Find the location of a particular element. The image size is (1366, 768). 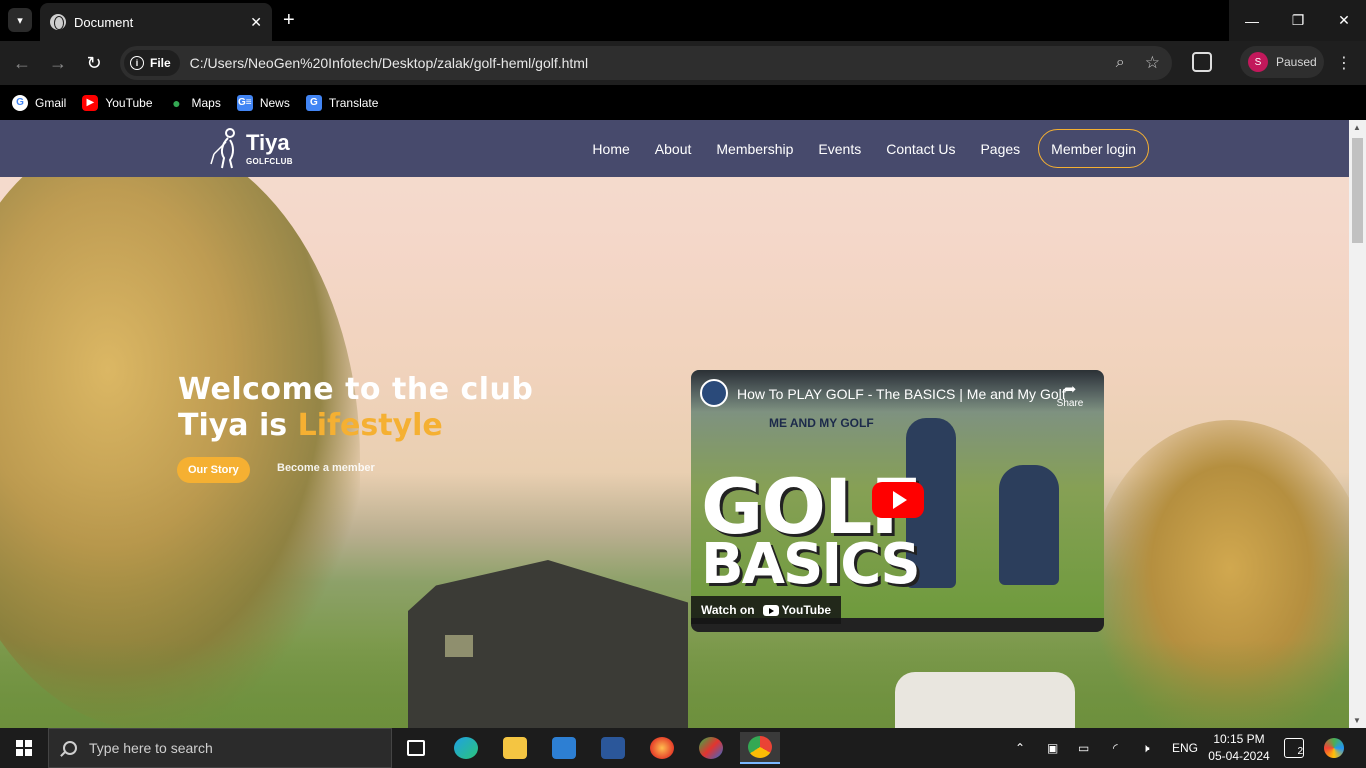

bookmark-maps: ● Maps is located at coordinates (195, 103).